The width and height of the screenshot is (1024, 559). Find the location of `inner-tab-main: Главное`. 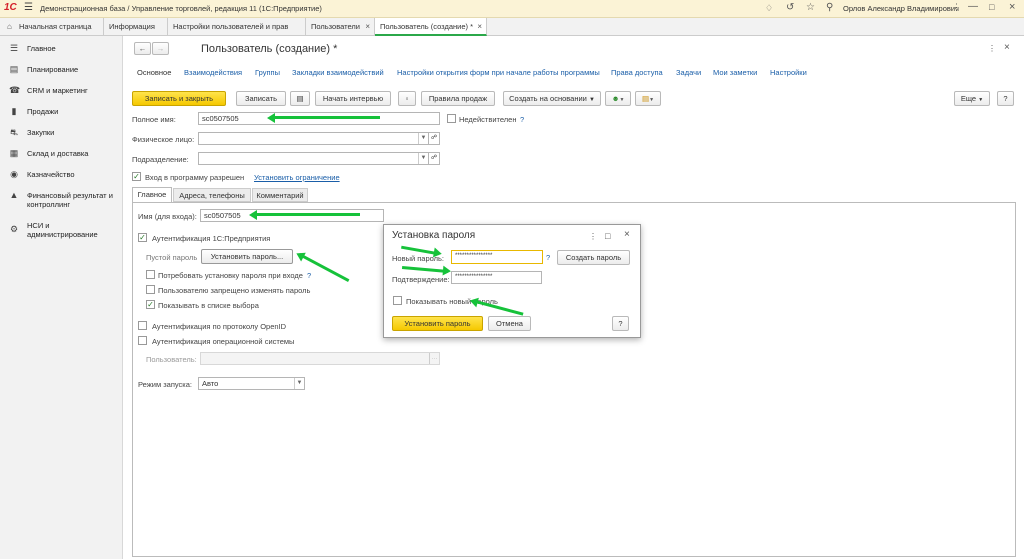

inner-tab-main: Главное is located at coordinates (152, 194).